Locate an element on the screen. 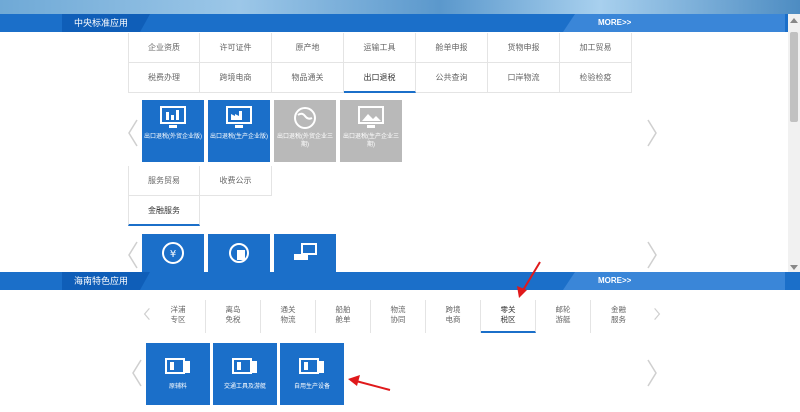 This screenshot has width=800, height=412. tab-cell: 加工贸易 is located at coordinates (596, 48).